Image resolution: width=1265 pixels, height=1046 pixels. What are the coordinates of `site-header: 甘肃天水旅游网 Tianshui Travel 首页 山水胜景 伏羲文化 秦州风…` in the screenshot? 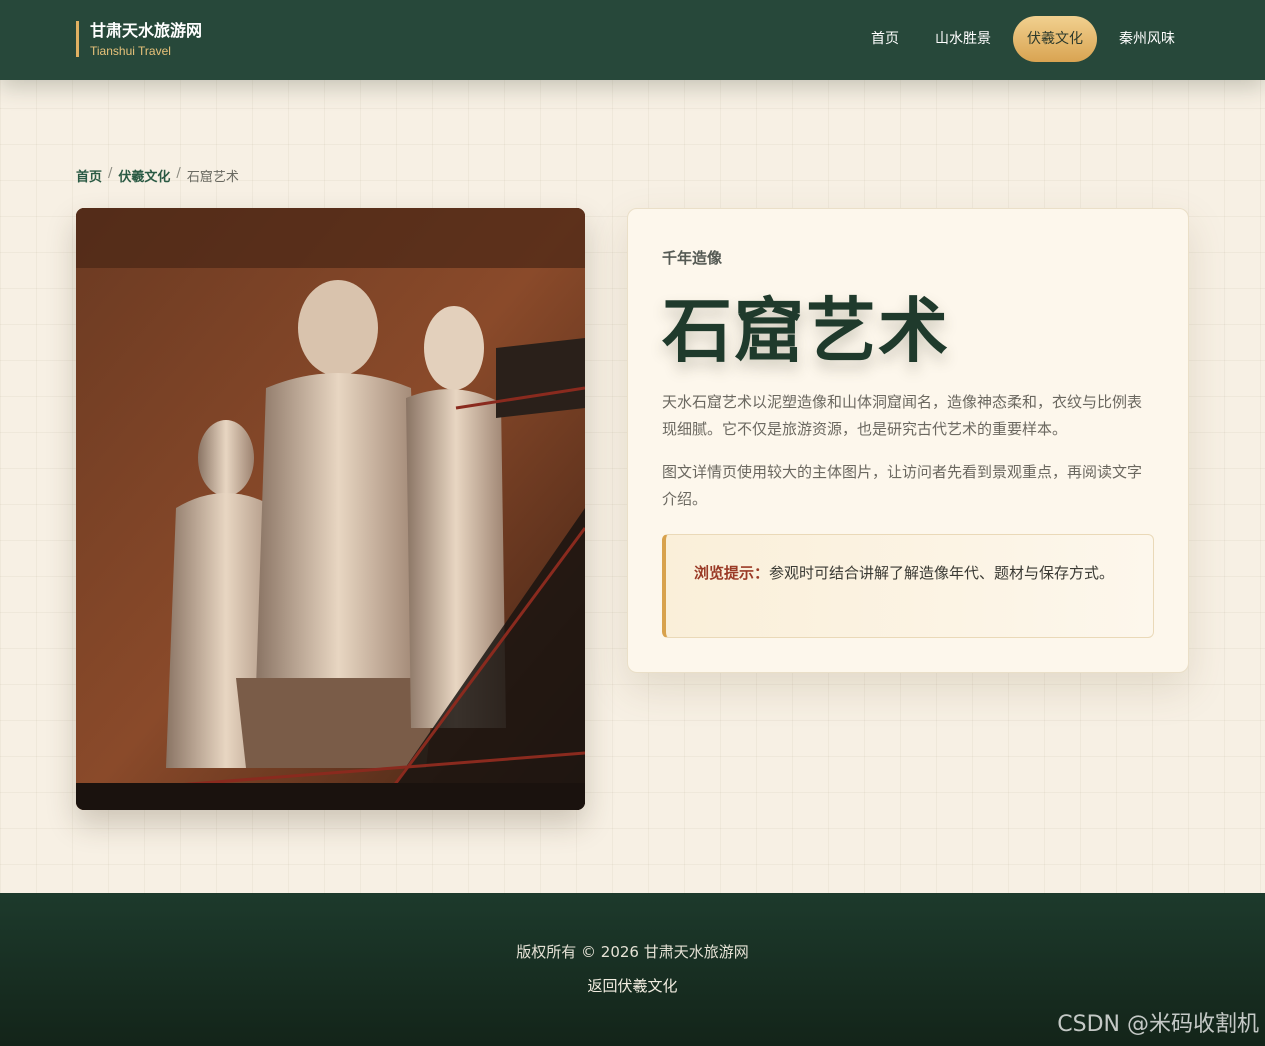 It's located at (632, 40).